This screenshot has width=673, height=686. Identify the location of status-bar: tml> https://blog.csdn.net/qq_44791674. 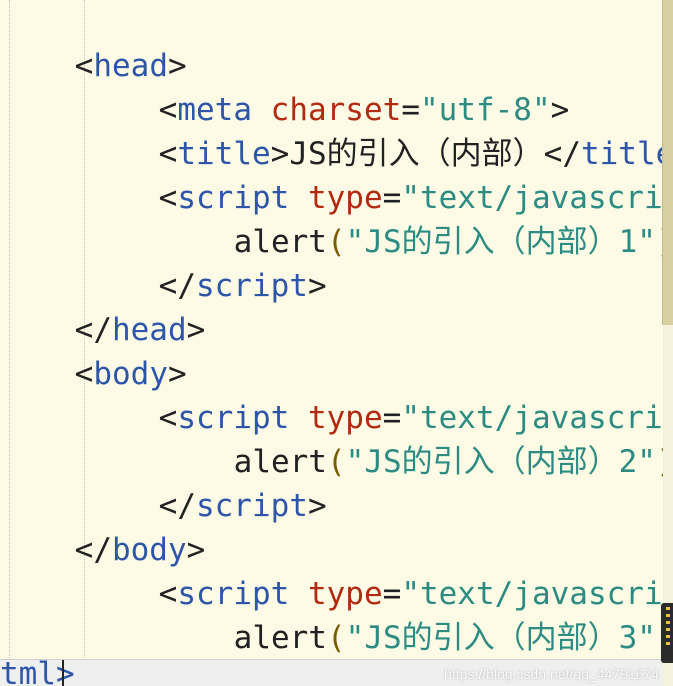
(331, 671).